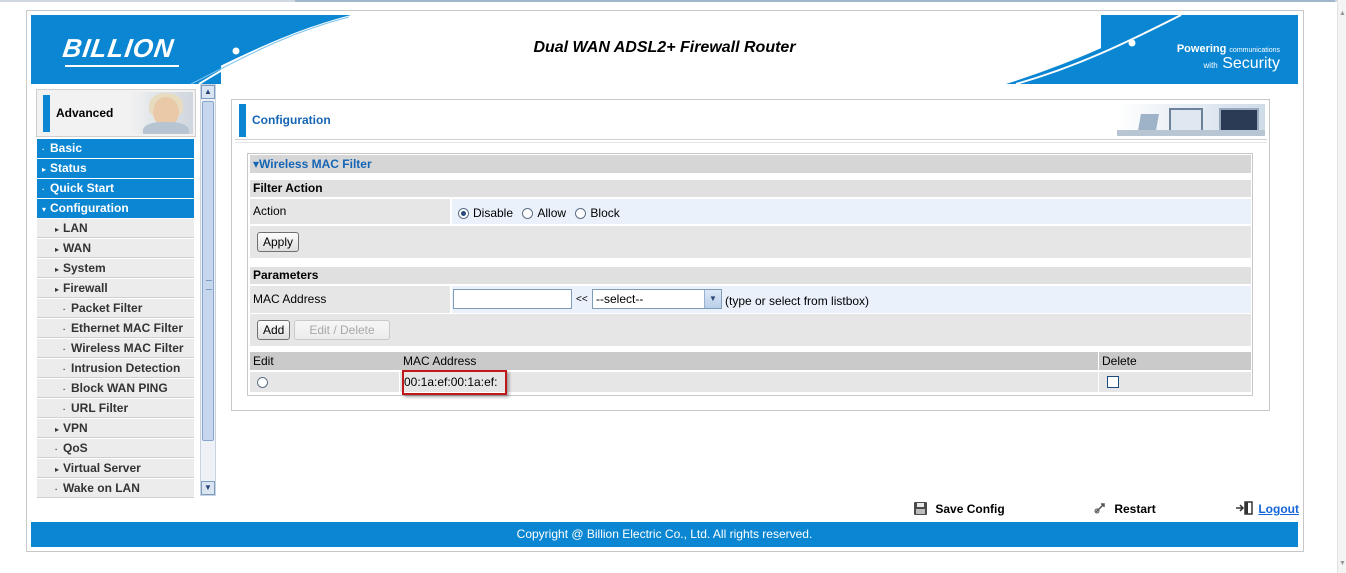  I want to click on sidebar-item-basic: · Basic, so click(115, 148).